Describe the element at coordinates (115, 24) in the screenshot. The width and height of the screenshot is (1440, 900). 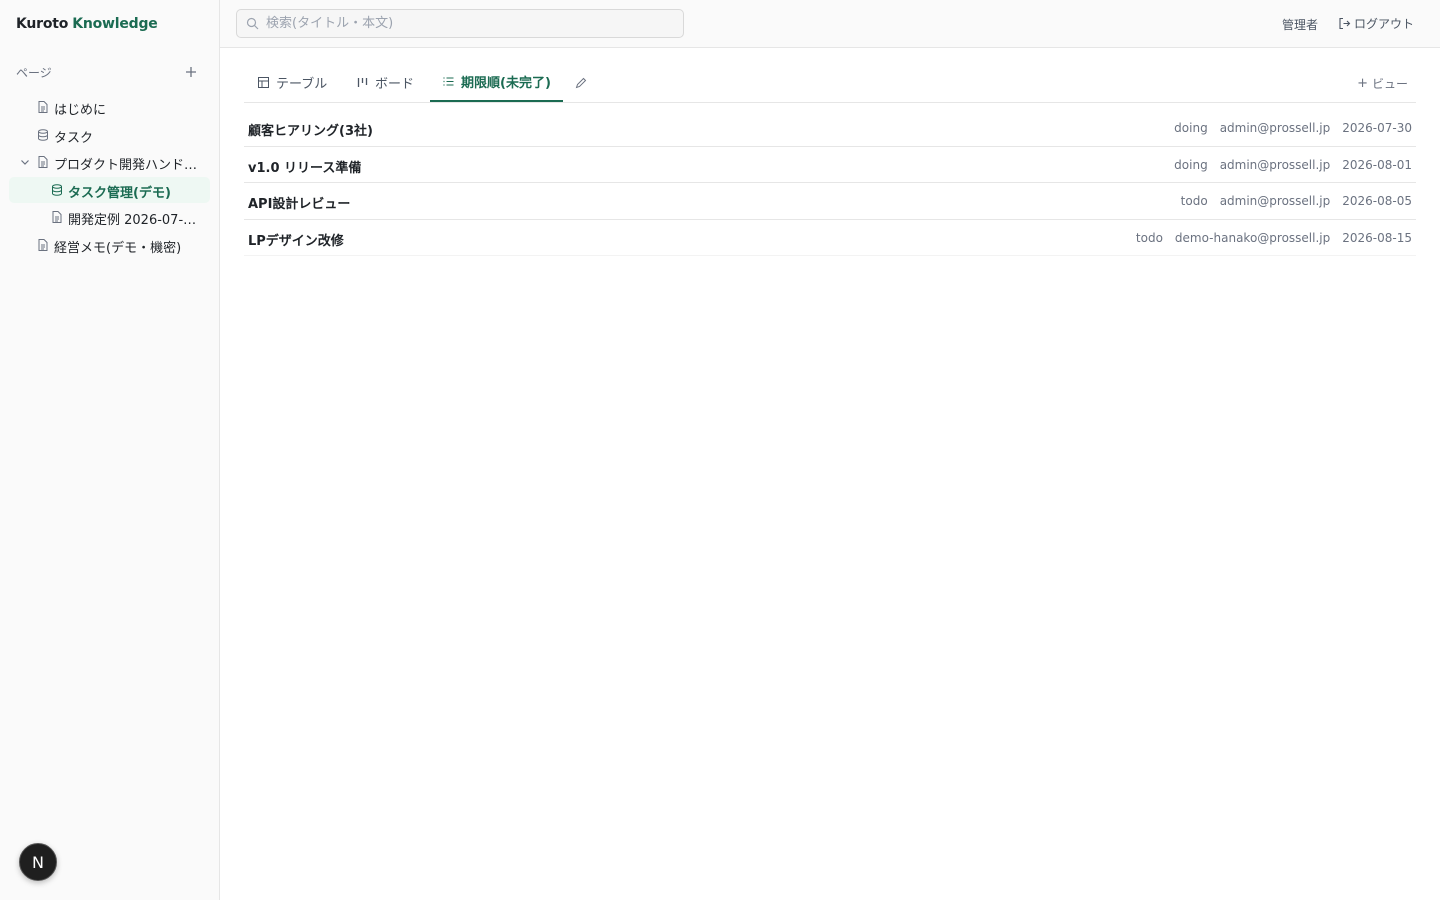
I see `brand-accent: Knowledge` at that location.